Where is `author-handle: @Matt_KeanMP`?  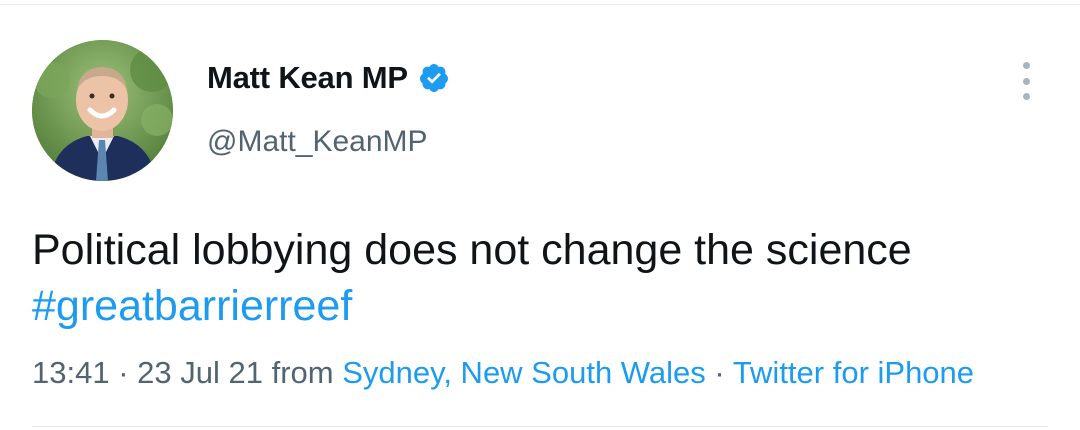
author-handle: @Matt_KeanMP is located at coordinates (317, 142).